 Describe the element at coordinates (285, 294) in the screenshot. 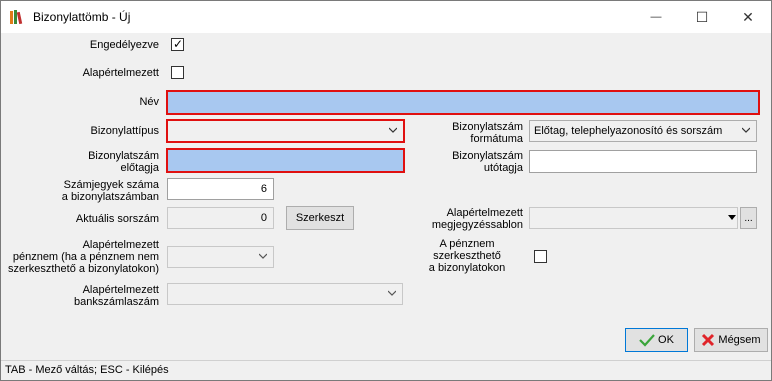

I see `bank-account-select` at that location.